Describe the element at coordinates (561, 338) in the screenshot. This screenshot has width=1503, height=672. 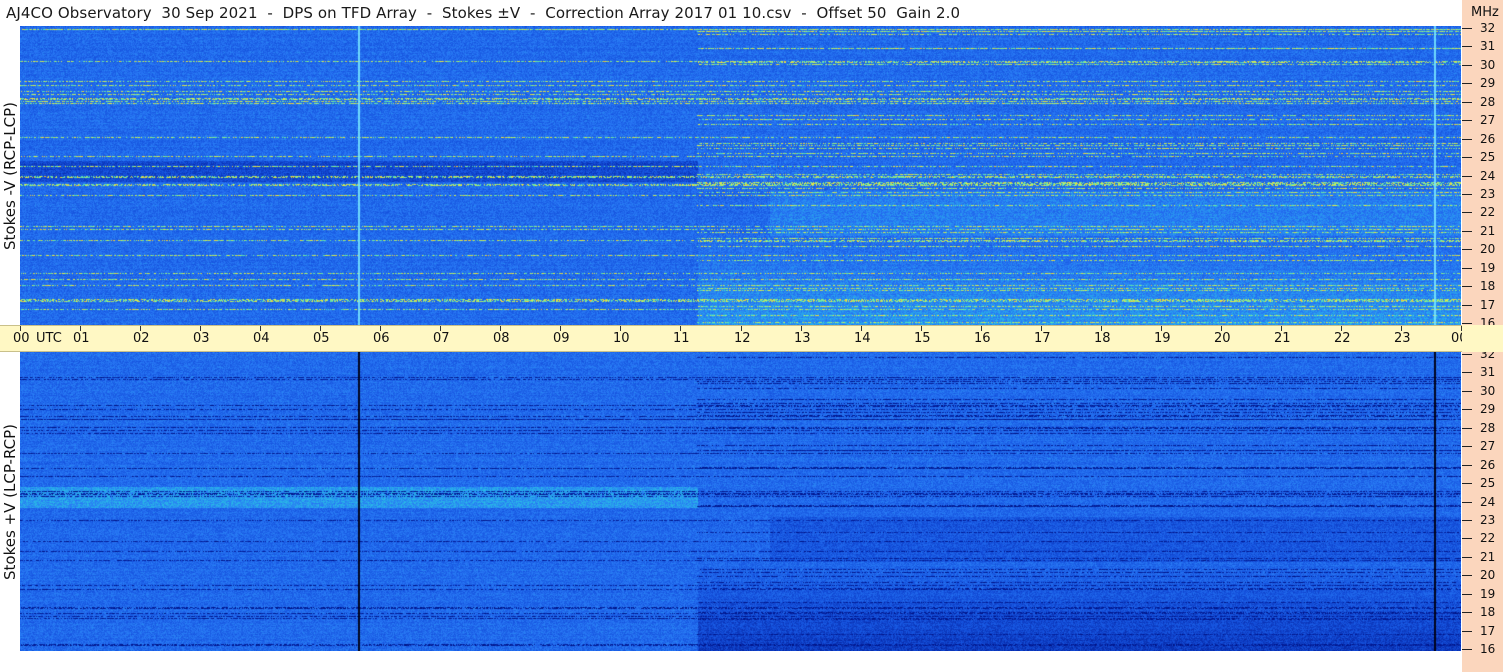
I see `hour-label: 09` at that location.